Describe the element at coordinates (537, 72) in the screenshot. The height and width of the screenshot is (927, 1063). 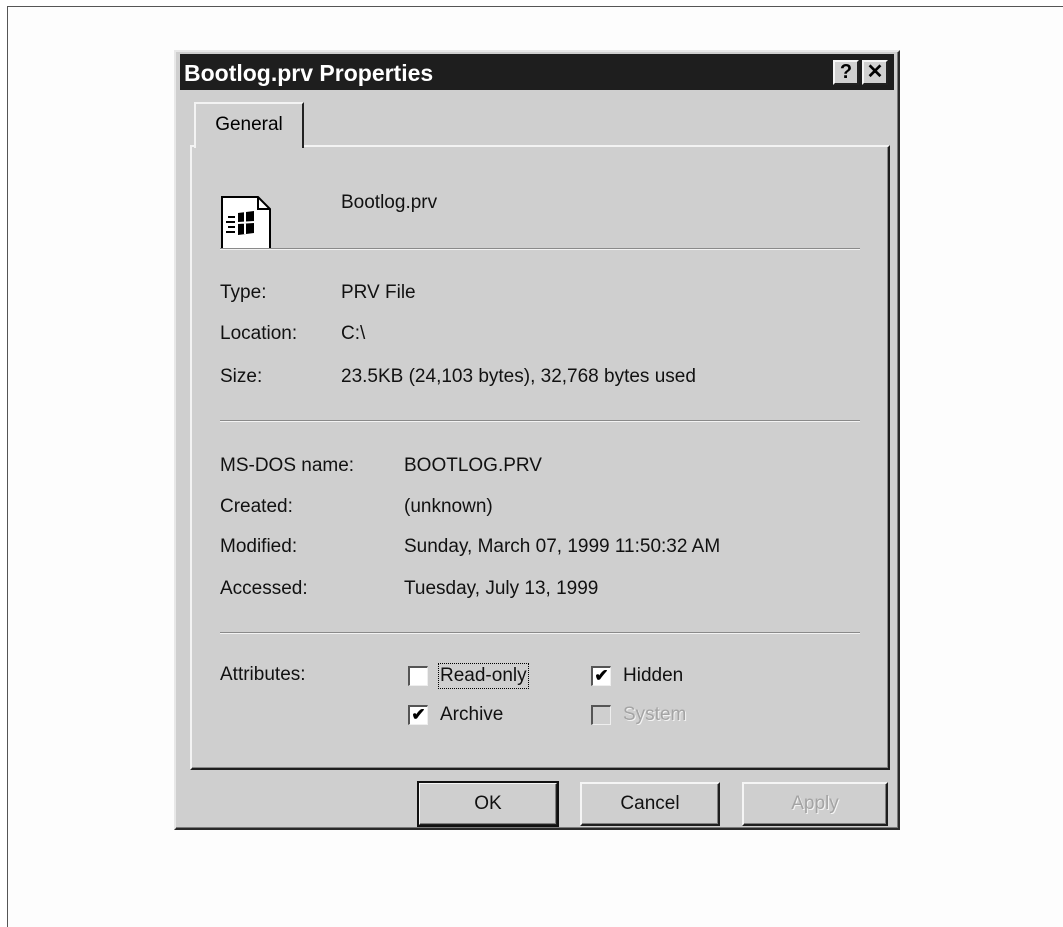
I see `title-bar: Bootlog.prv Properties ? ✕` at that location.